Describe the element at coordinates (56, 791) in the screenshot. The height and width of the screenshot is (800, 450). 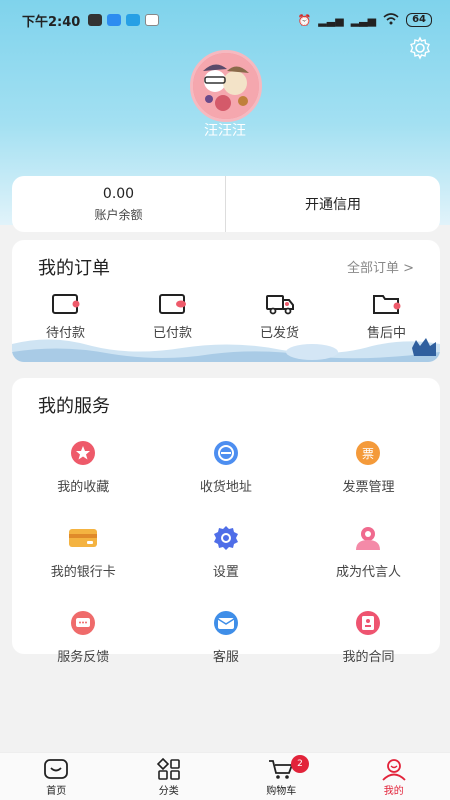
I see `tab-label: 首页` at that location.